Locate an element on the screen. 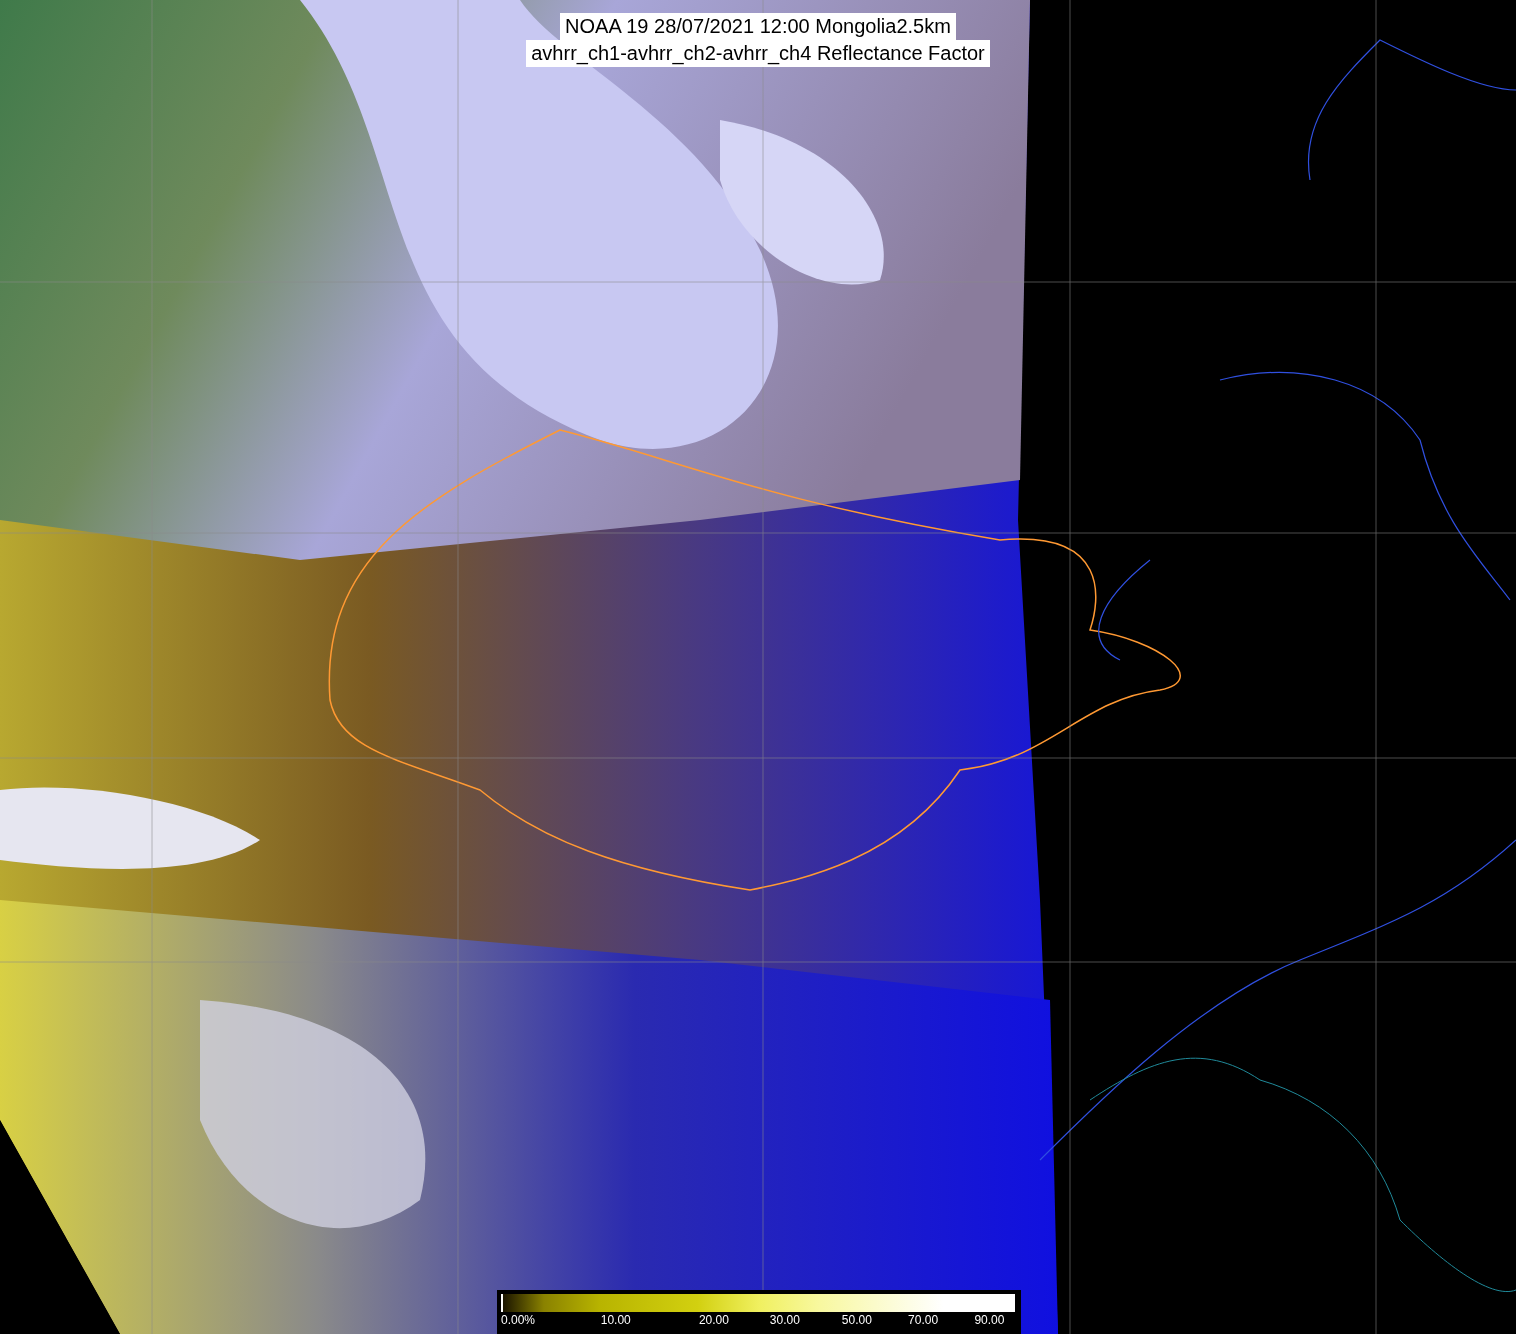  scale-label: 0.00% is located at coordinates (518, 1320).